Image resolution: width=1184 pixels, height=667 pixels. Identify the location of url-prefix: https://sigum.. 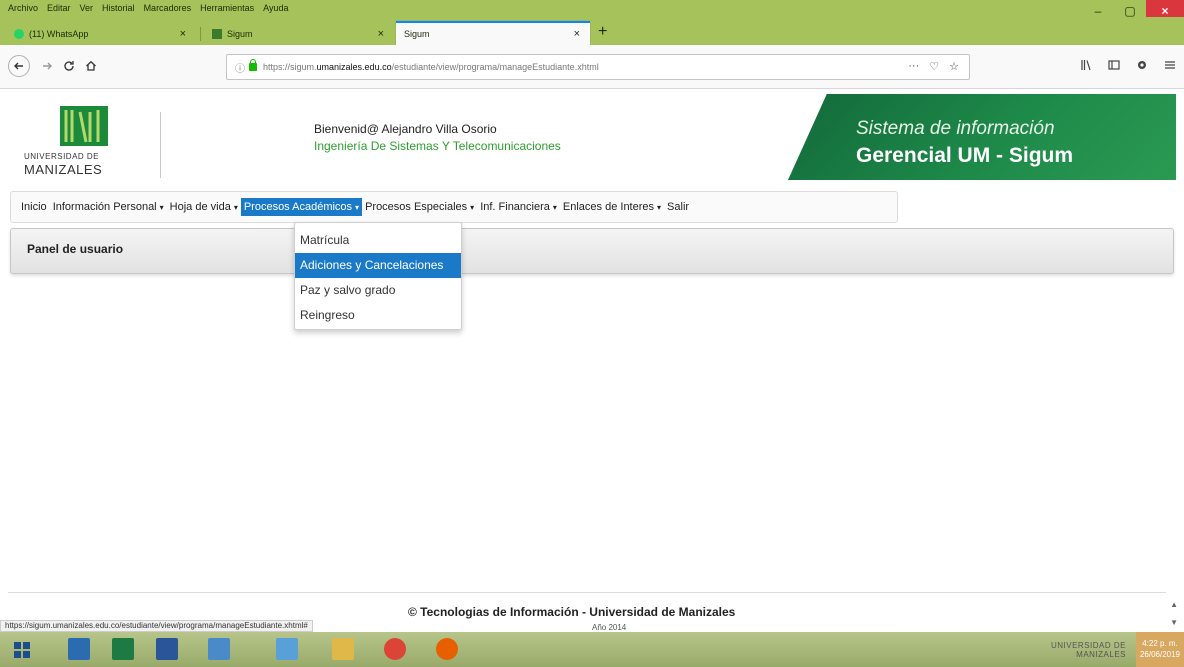
(290, 67).